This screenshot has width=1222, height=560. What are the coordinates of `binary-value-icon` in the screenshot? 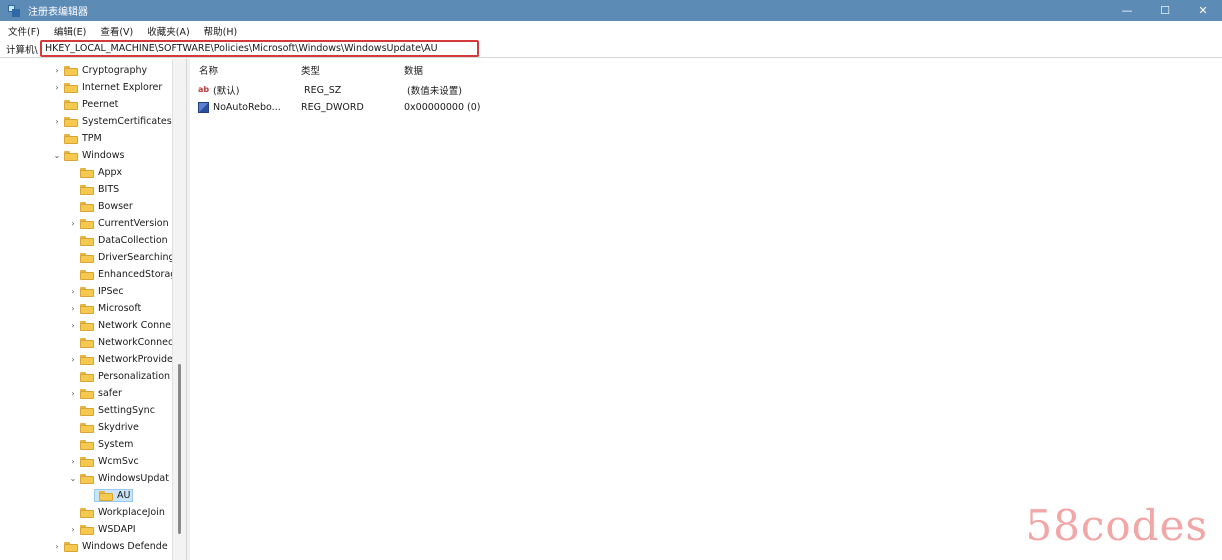 It's located at (203, 107).